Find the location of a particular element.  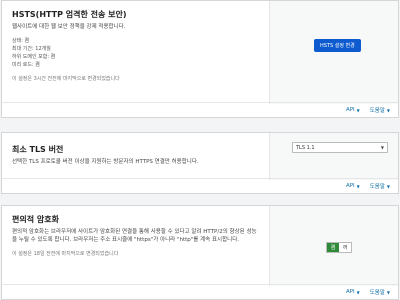

opportunistic-encryption-toggle: 켬 꺼 is located at coordinates (339, 247).